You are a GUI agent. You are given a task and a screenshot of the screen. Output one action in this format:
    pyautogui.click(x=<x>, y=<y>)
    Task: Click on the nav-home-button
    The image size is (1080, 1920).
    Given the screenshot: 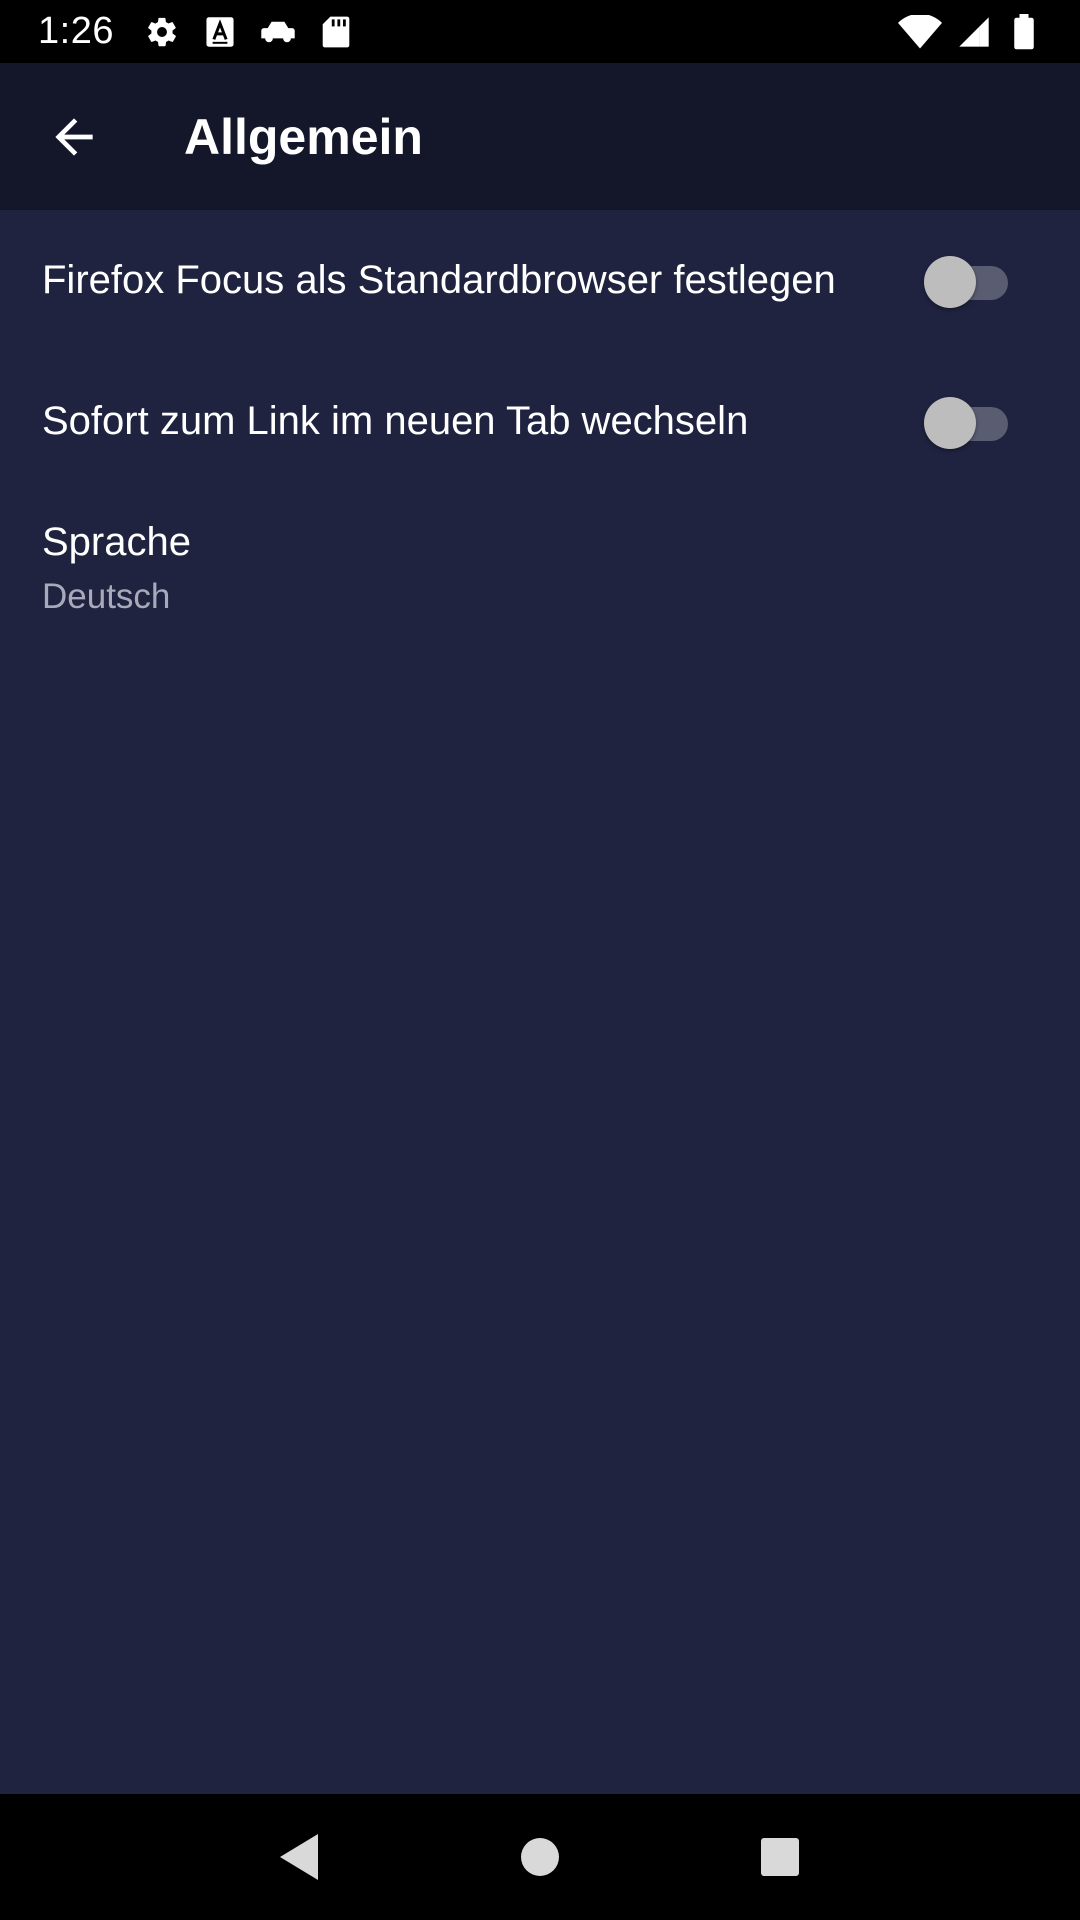 What is the action you would take?
    pyautogui.click(x=540, y=1857)
    